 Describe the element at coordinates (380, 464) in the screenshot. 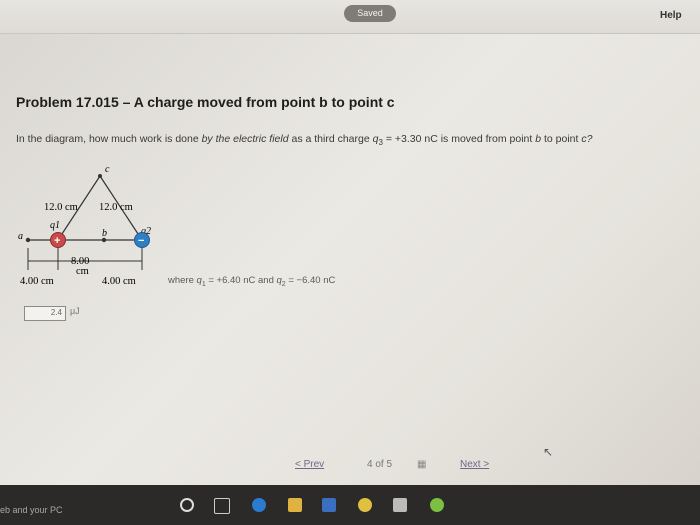

I see `page-count: 4 of 5` at that location.